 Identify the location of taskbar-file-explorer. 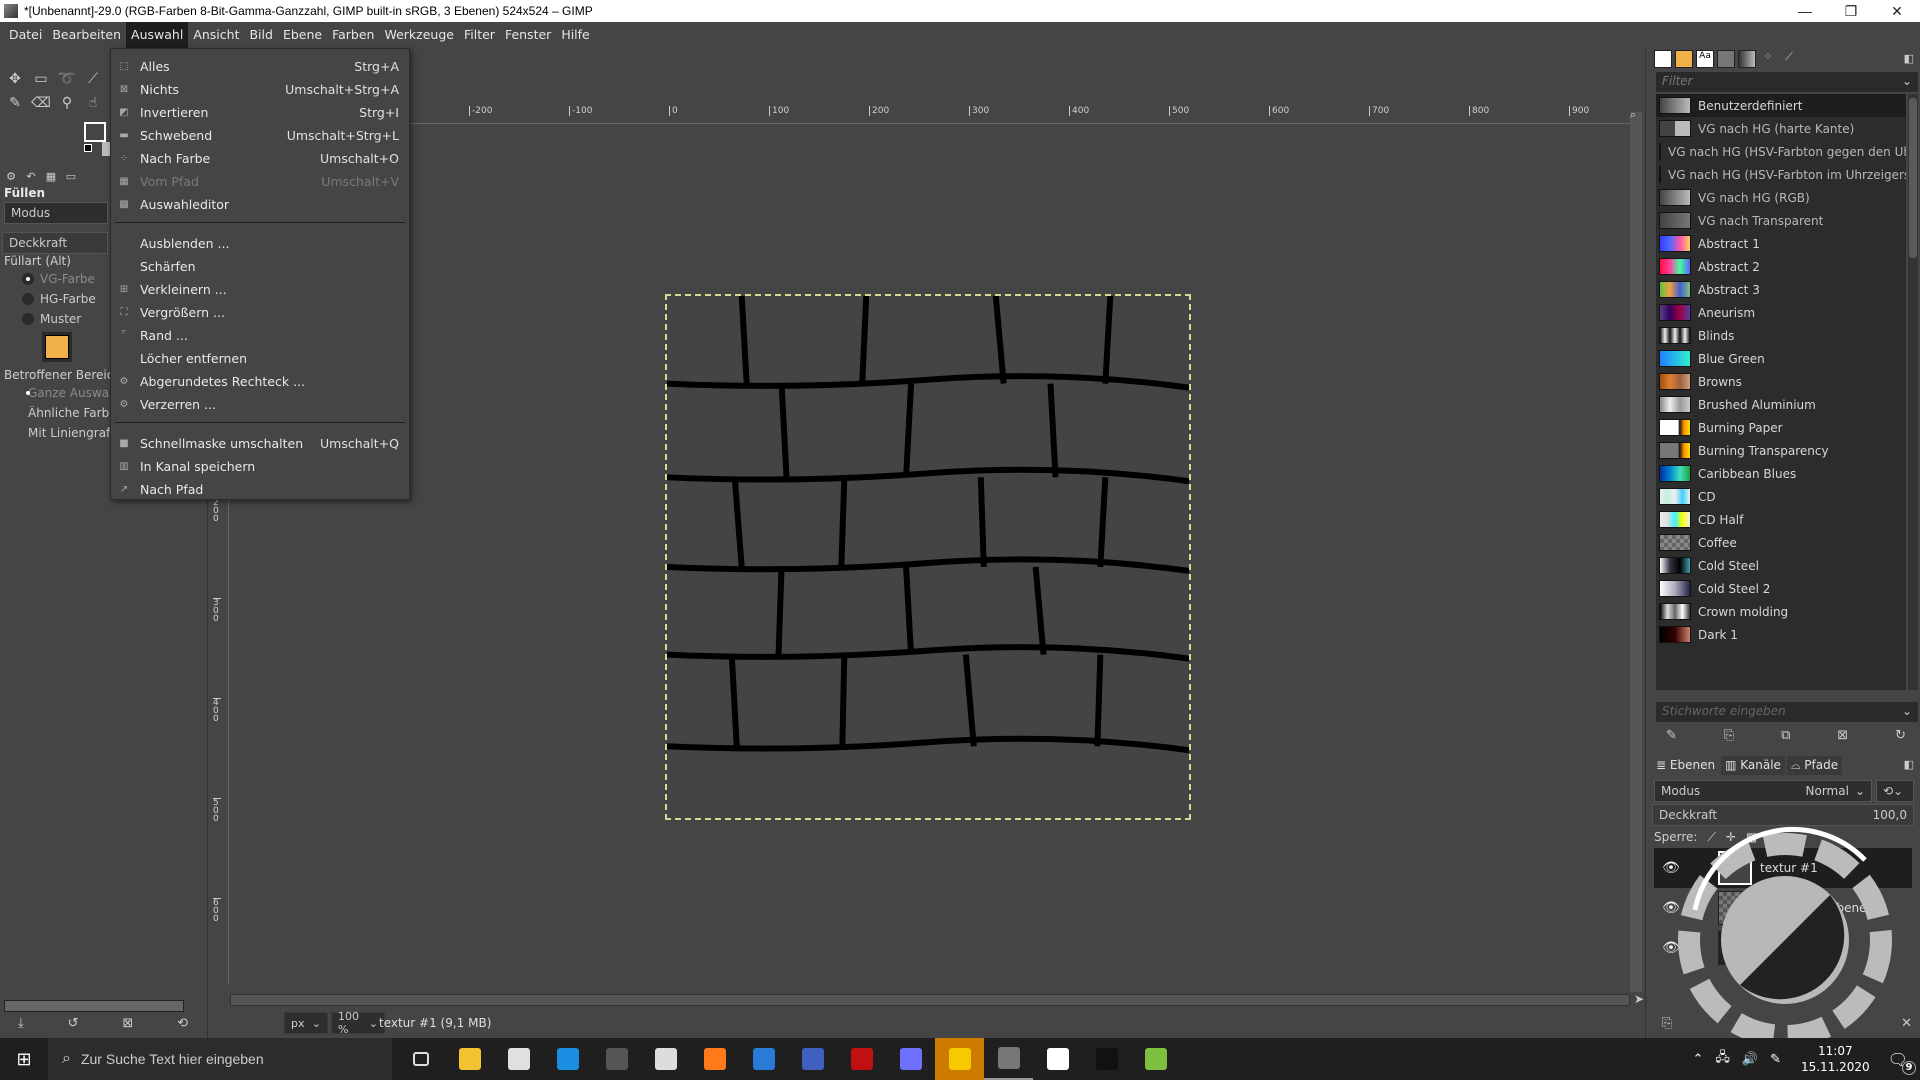
(469, 1059).